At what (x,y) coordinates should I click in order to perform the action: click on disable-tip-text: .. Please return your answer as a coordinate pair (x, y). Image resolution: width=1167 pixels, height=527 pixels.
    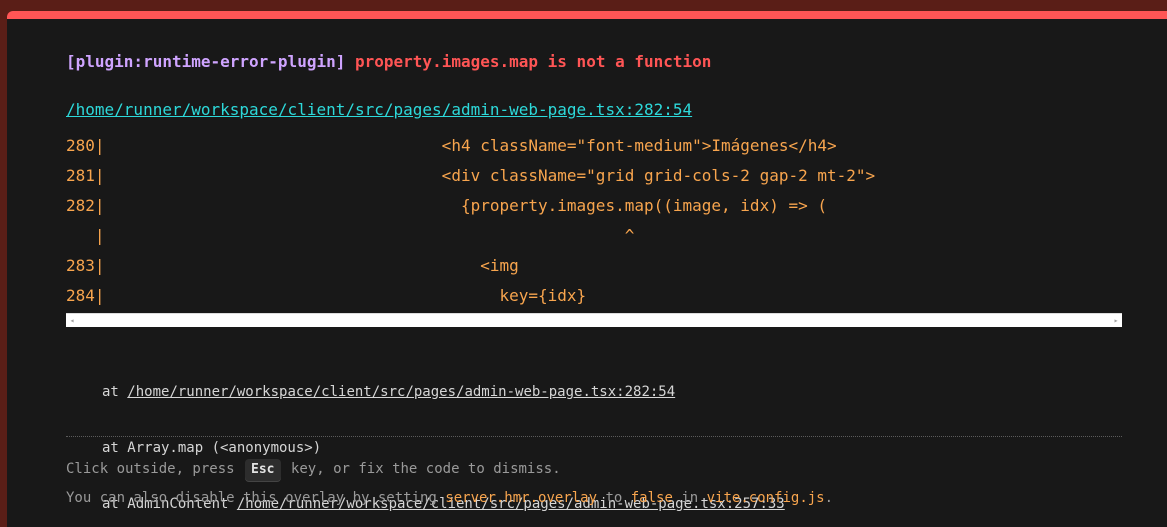
    Looking at the image, I should click on (829, 498).